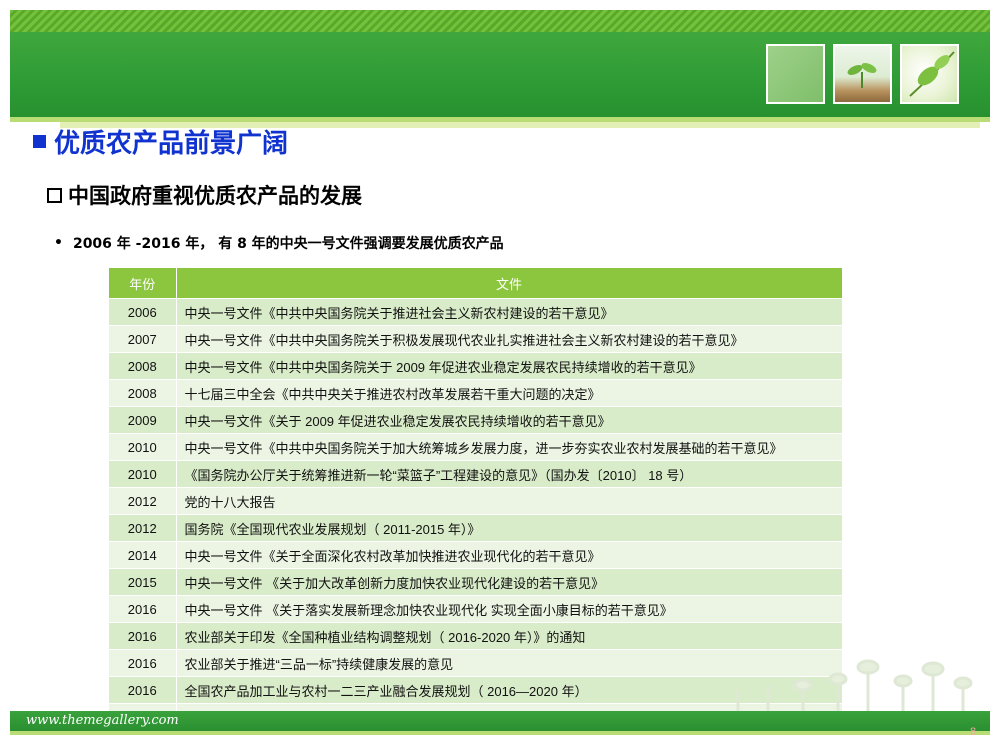 This screenshot has height=750, width=1000. Describe the element at coordinates (54, 195) in the screenshot. I see `subtitle-checkbox-icon` at that location.